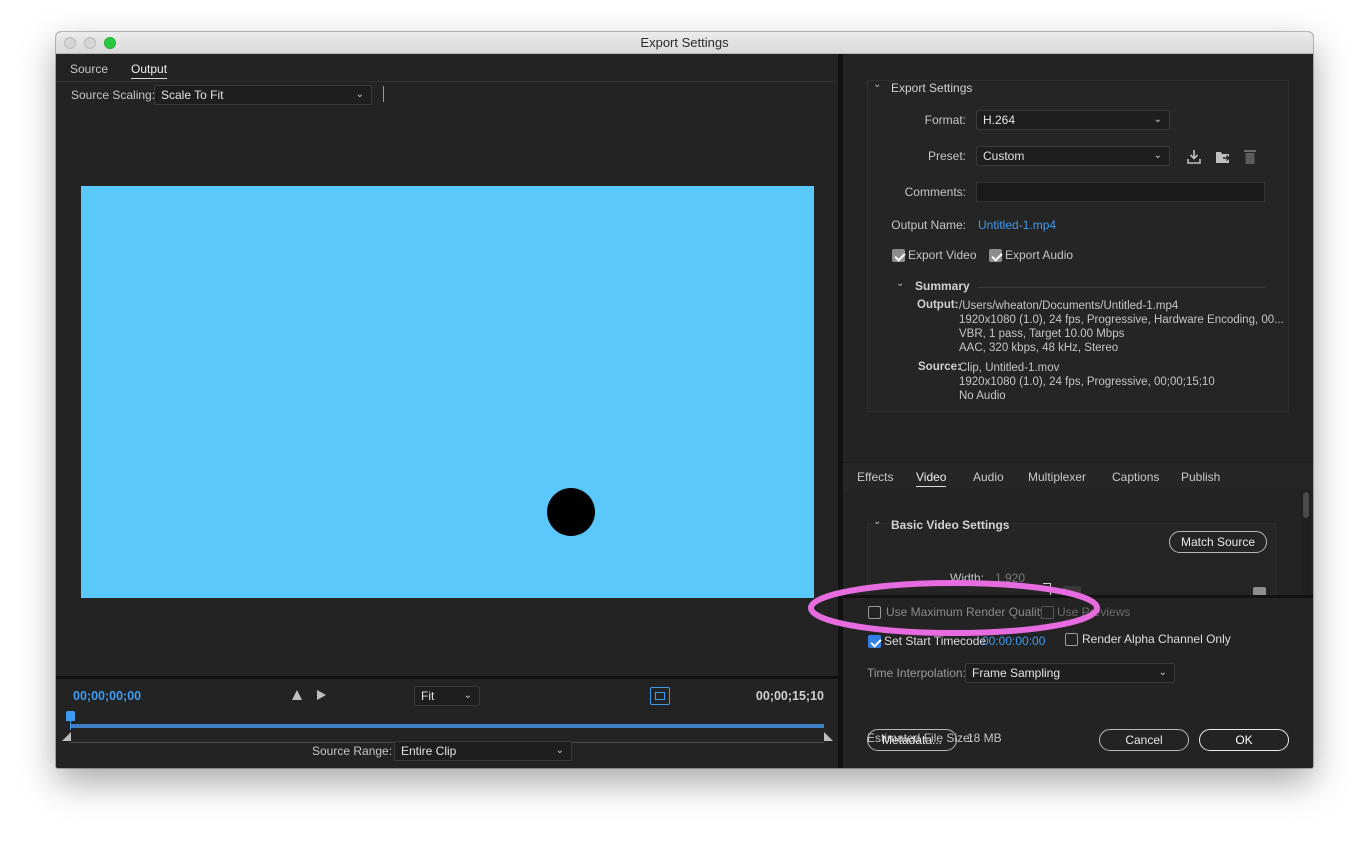  Describe the element at coordinates (1039, 348) in the screenshot. I see `summary-output-line-4: AAC, 320 kbps, 48 kHz, Stereo` at that location.